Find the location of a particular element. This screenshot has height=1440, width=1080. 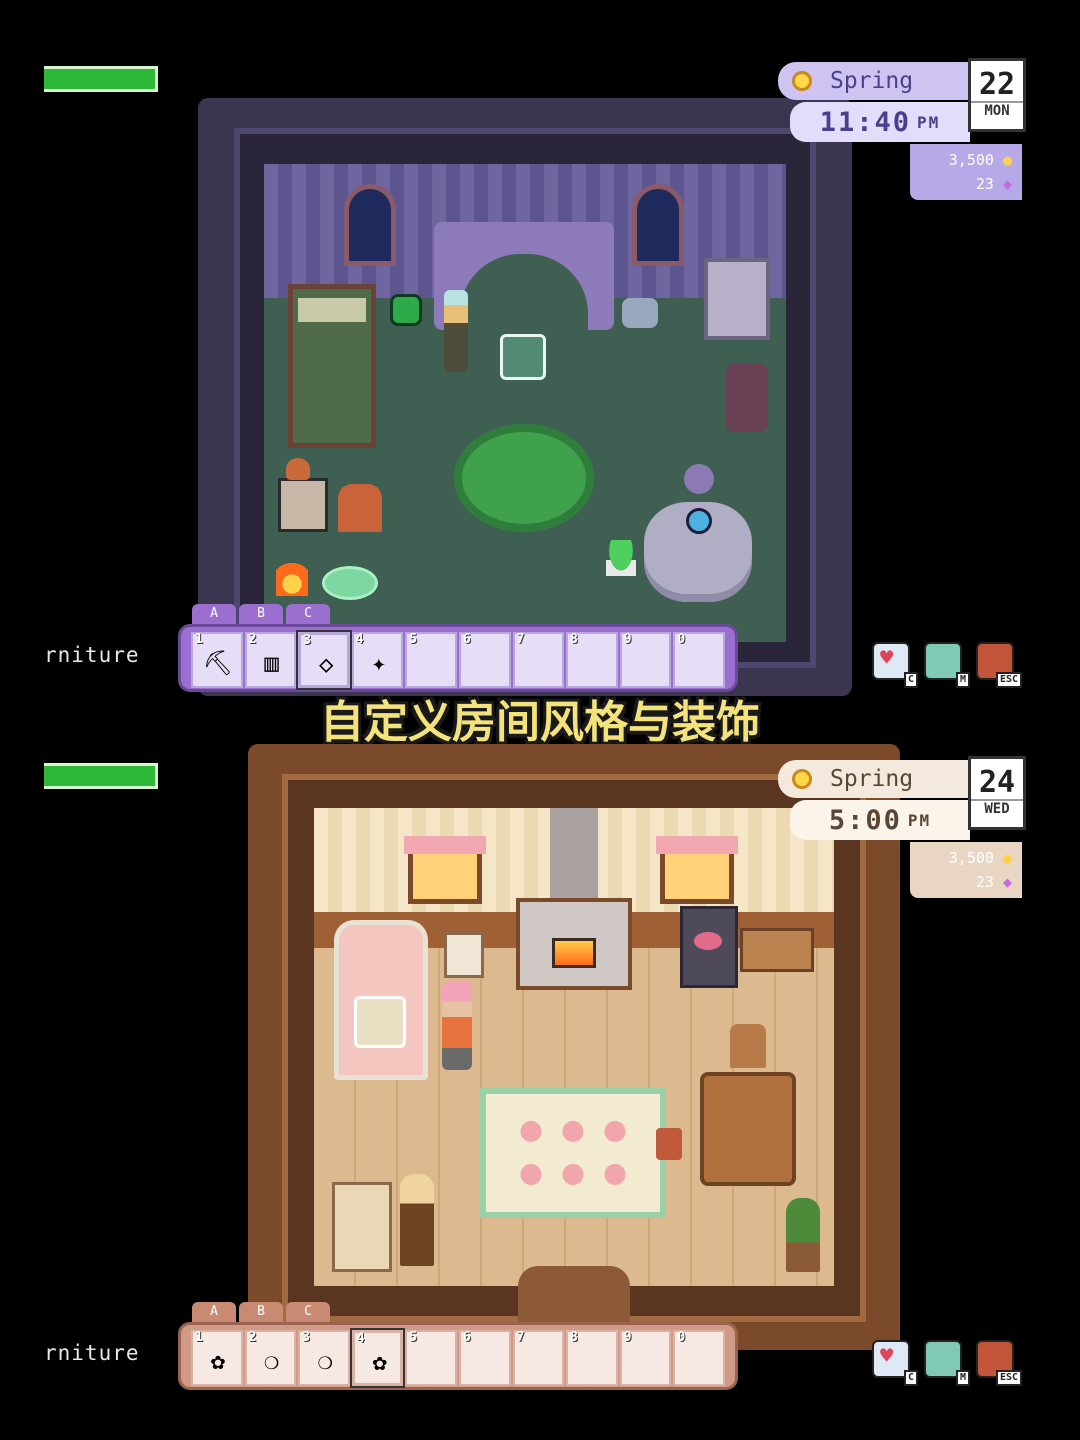

top-stamina-bar is located at coordinates (101, 79).